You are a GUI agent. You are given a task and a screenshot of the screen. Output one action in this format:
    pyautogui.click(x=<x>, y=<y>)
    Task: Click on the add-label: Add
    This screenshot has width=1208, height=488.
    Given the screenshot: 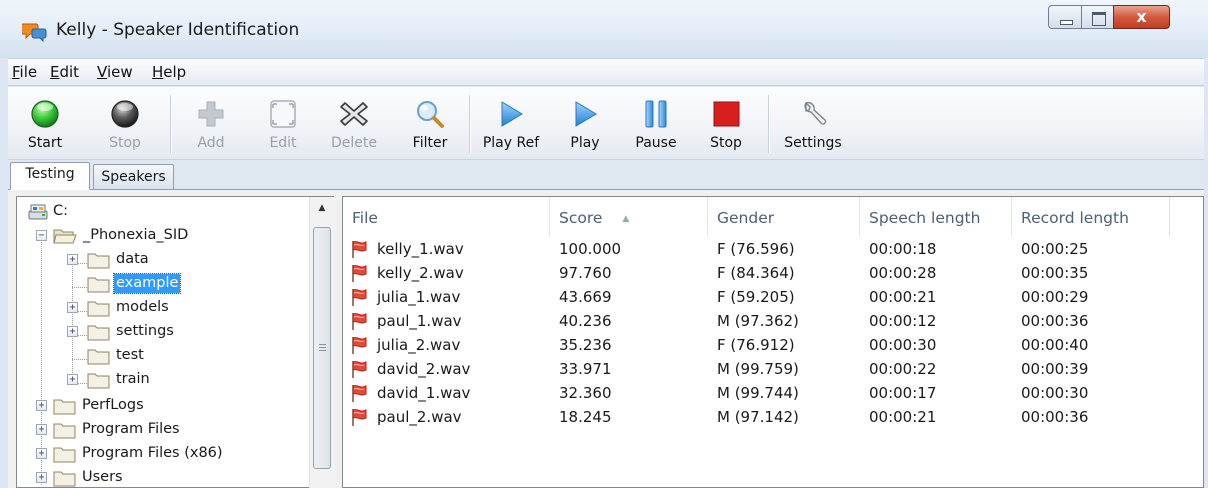 What is the action you would take?
    pyautogui.click(x=211, y=143)
    